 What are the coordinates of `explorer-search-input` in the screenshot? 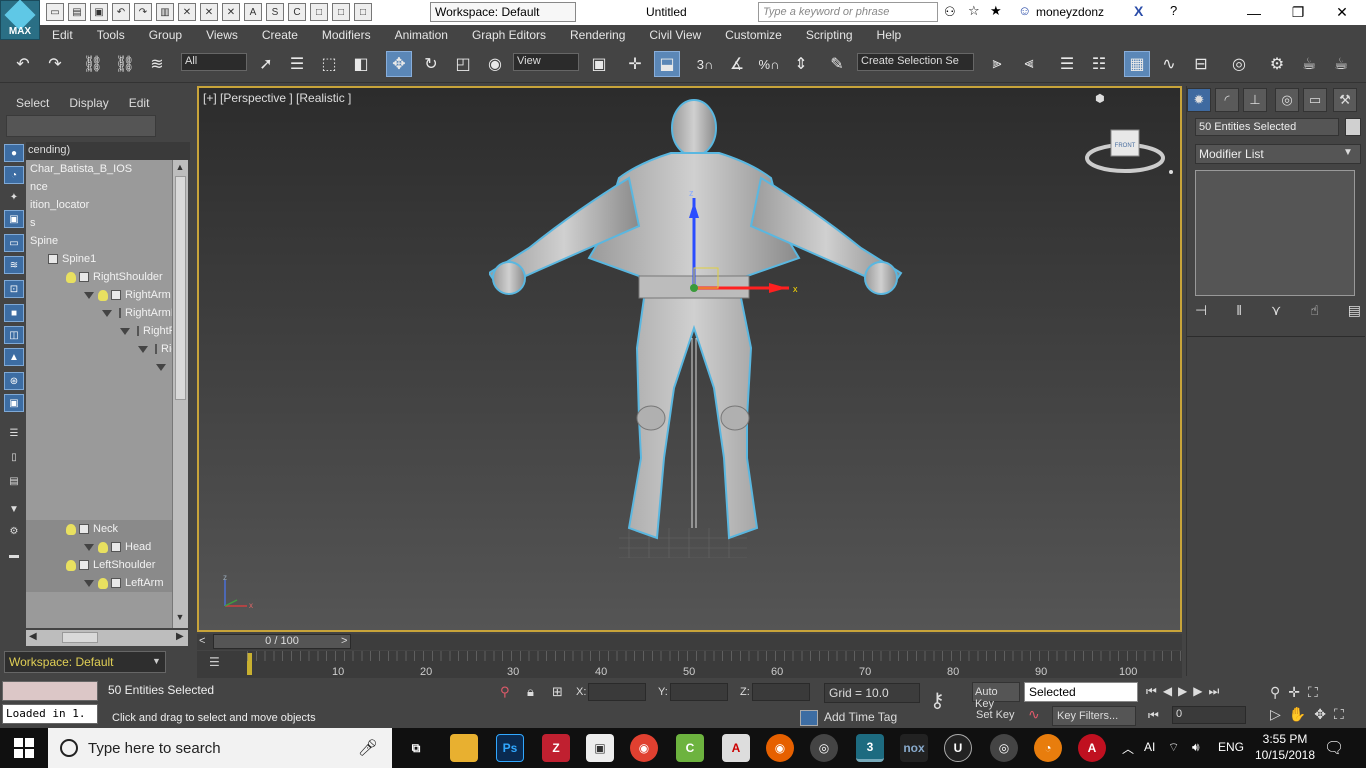 It's located at (81, 126).